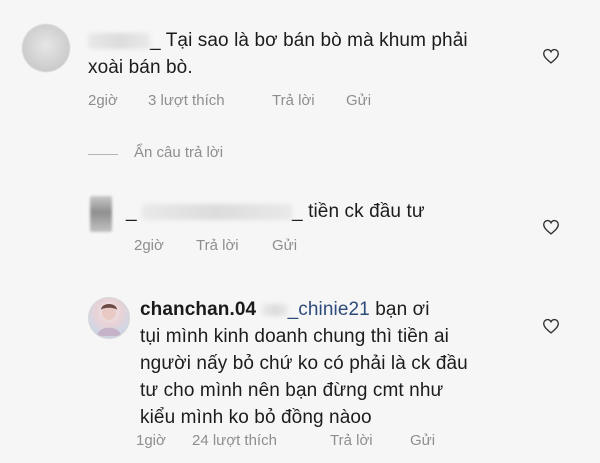  I want to click on avatar-image, so click(109, 320).